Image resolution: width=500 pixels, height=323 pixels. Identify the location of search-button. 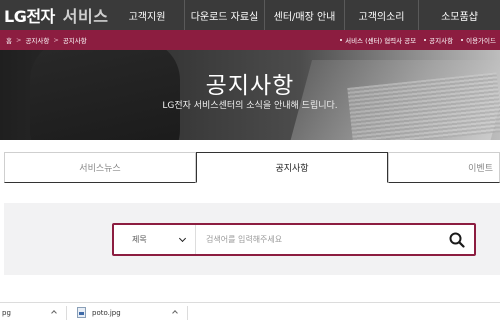
(457, 239).